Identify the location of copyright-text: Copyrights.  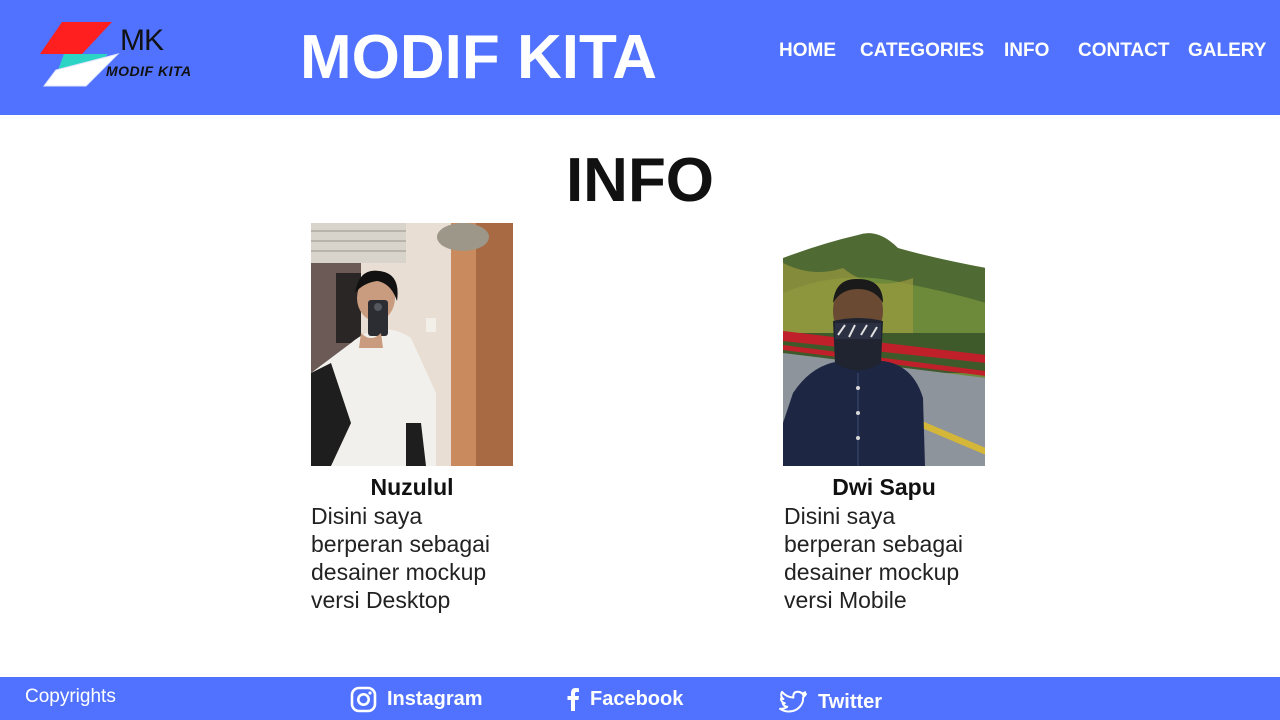
(70, 696).